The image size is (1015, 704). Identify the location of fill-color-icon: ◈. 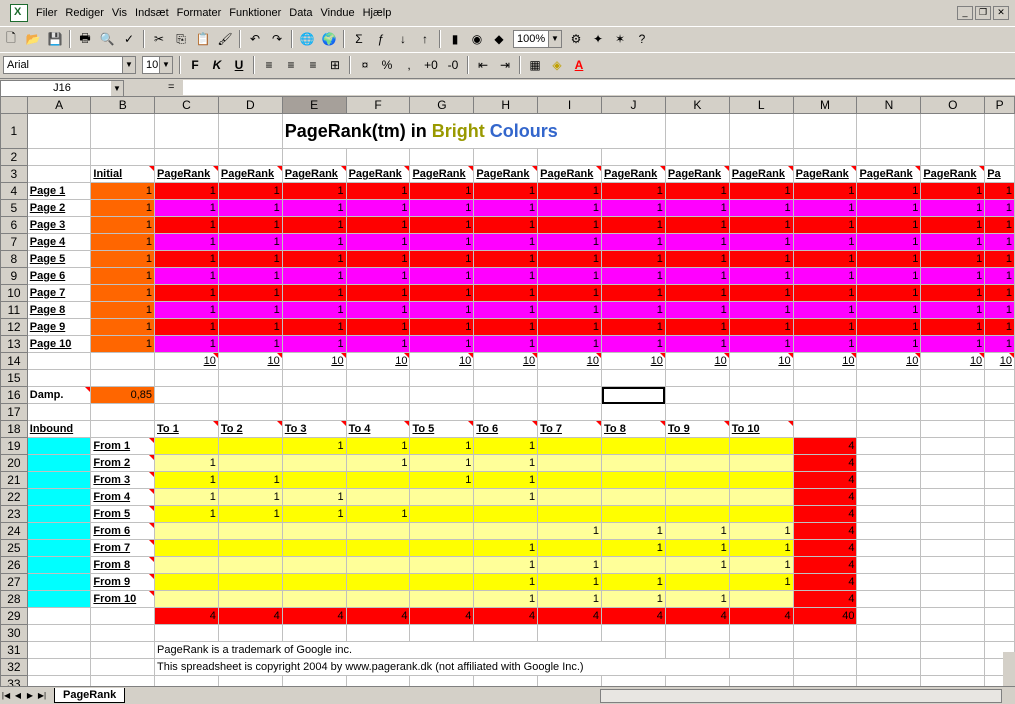
(557, 65).